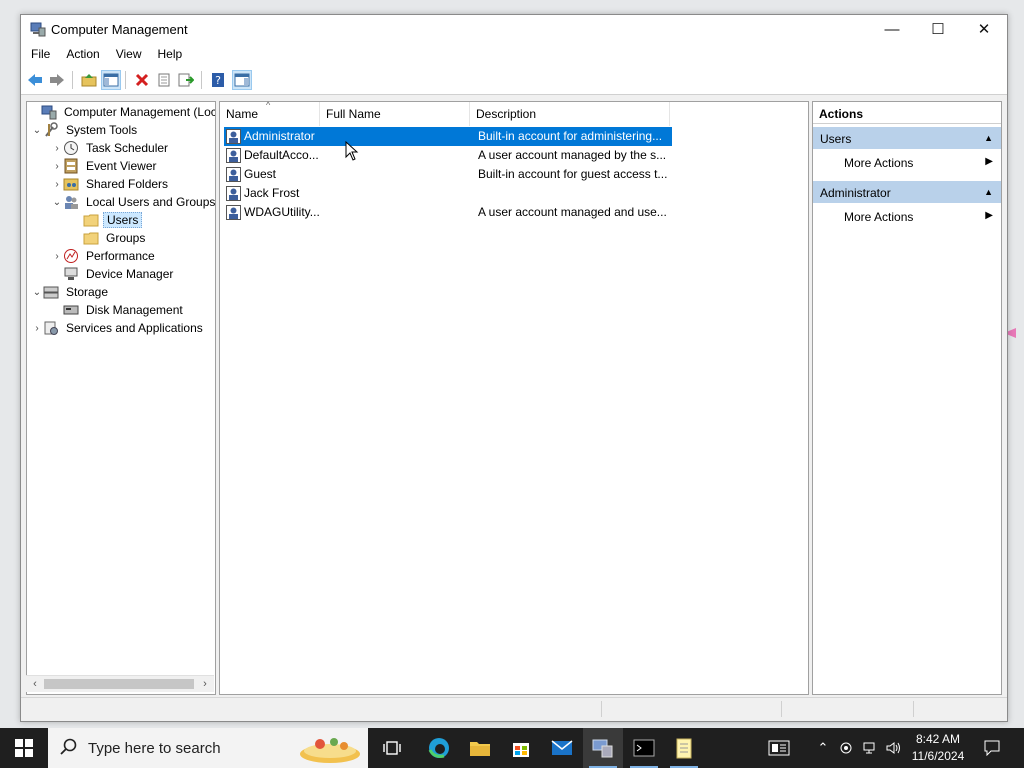  I want to click on taskbar-clock: 8:42 AM 11/6/2024, so click(938, 748).